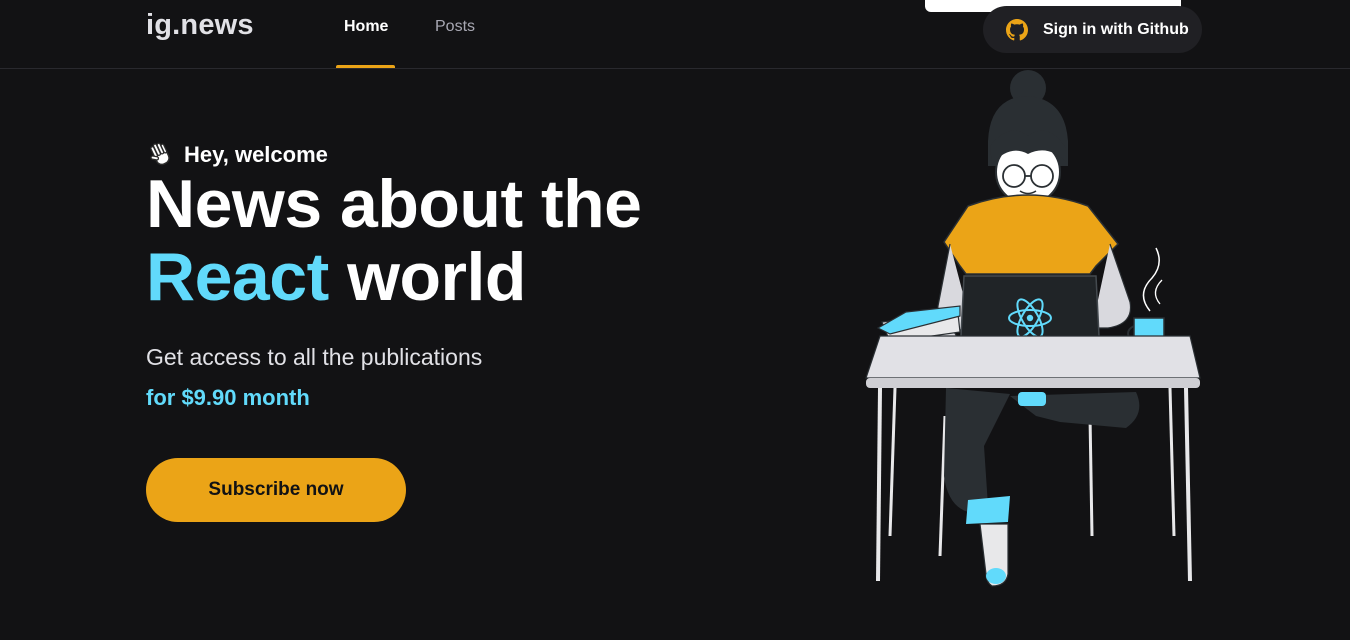 The height and width of the screenshot is (640, 1350). What do you see at coordinates (455, 27) in the screenshot?
I see `nav-posts-link: Posts` at bounding box center [455, 27].